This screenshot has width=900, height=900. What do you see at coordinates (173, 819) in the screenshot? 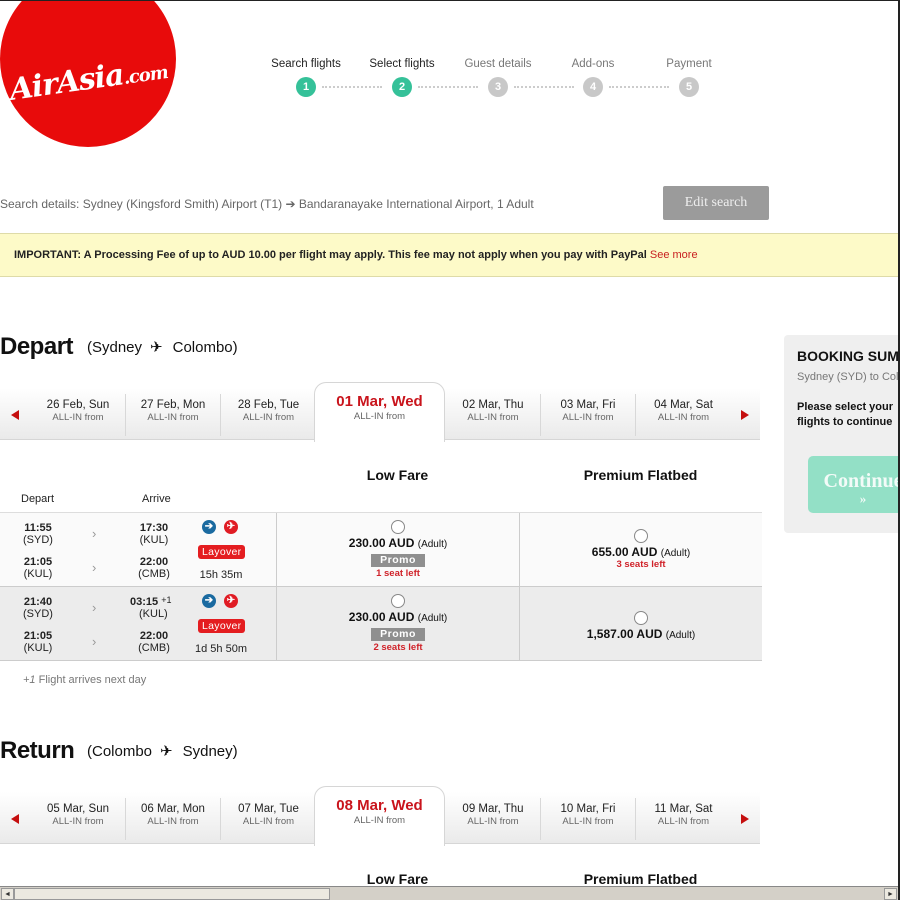
I see `return-date-tab: 06 Mar, Mon ALL-IN from` at bounding box center [173, 819].